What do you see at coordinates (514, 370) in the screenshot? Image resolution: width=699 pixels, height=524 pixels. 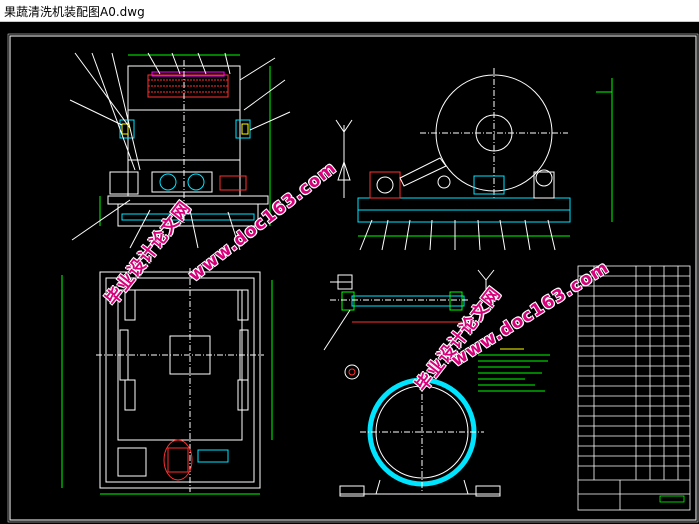 I see `tech-notes` at bounding box center [514, 370].